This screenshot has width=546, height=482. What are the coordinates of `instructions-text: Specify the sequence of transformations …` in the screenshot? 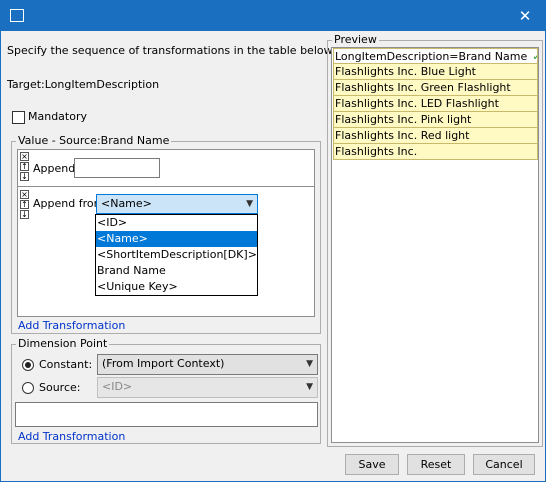 It's located at (171, 50).